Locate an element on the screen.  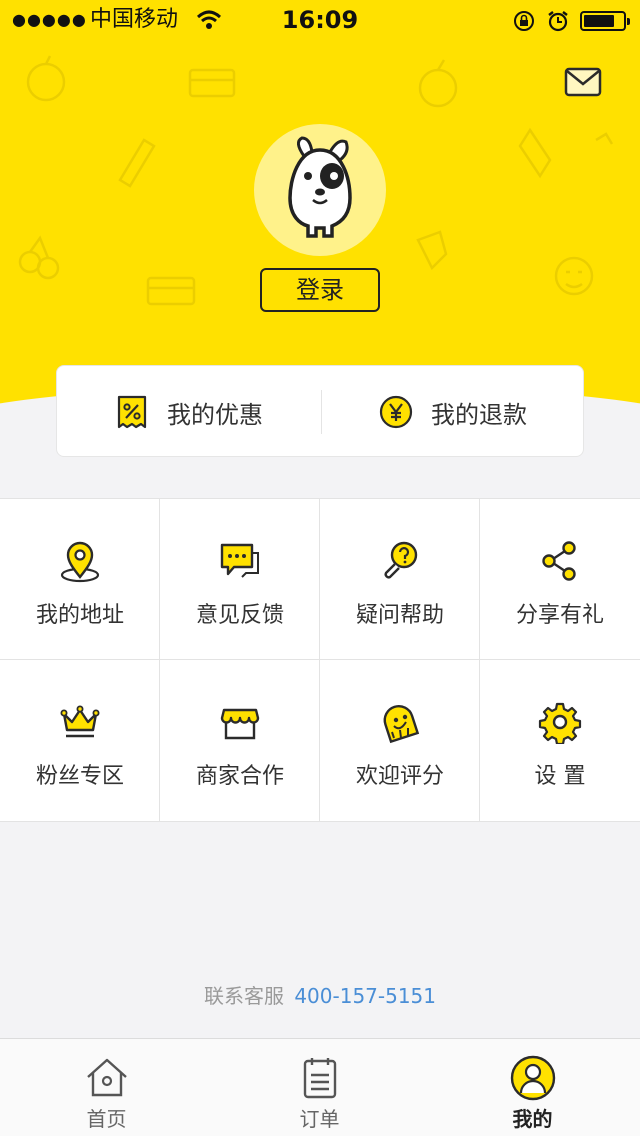
grid-item-my-address: 我的地址 is located at coordinates (80, 579).